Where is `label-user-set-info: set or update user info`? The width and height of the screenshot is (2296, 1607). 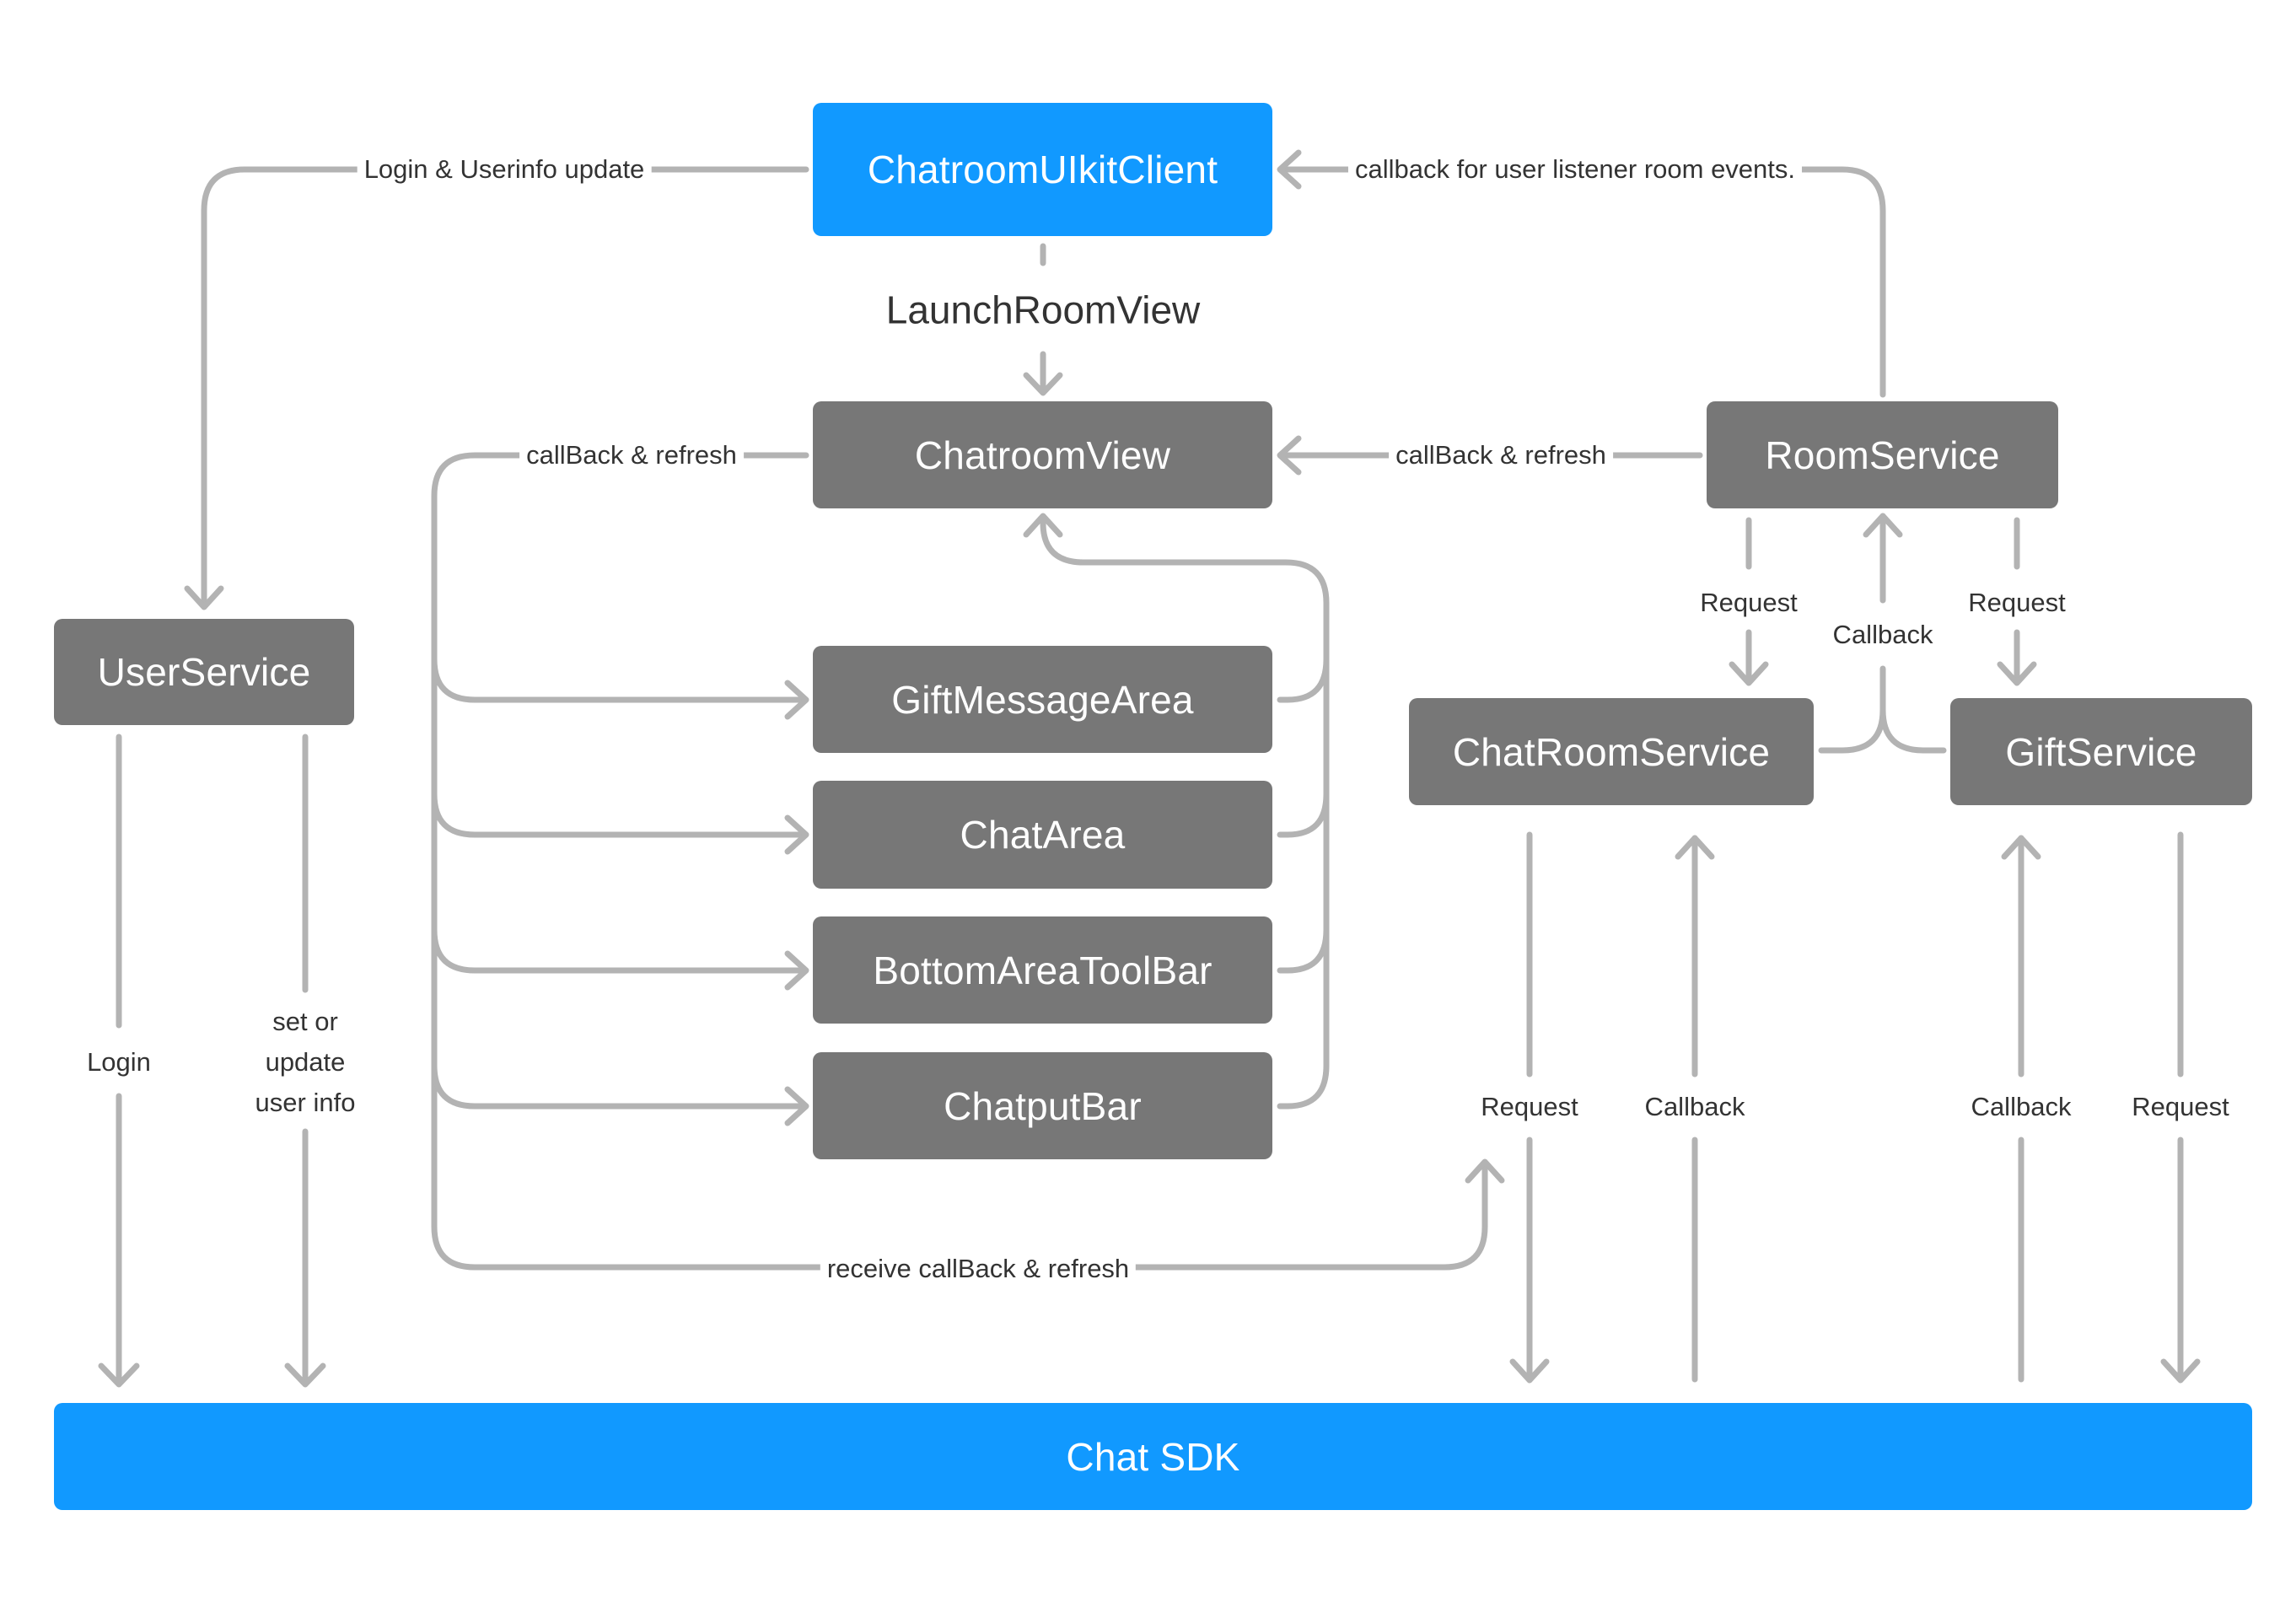 label-user-set-info: set or update user info is located at coordinates (305, 1062).